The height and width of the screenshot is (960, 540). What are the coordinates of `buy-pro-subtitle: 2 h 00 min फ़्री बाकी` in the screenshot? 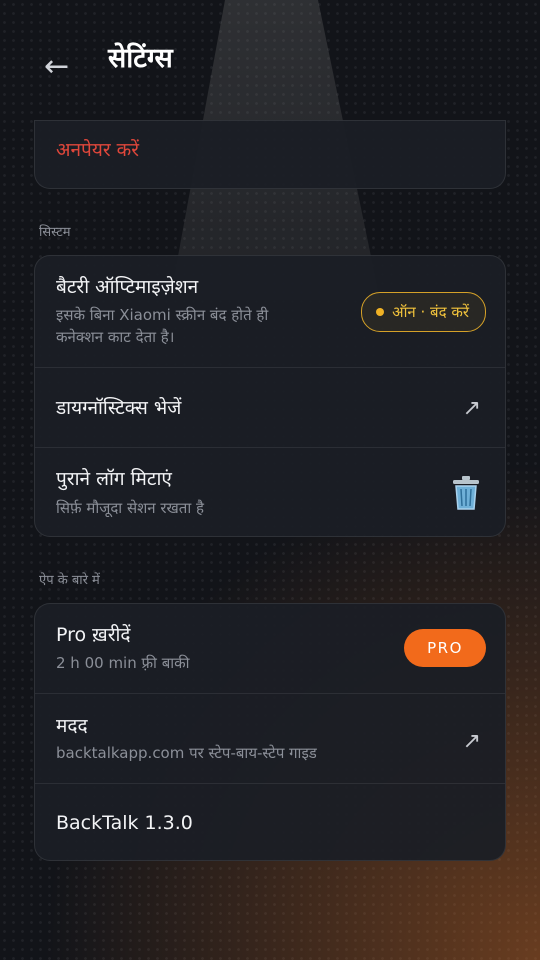 It's located at (123, 663).